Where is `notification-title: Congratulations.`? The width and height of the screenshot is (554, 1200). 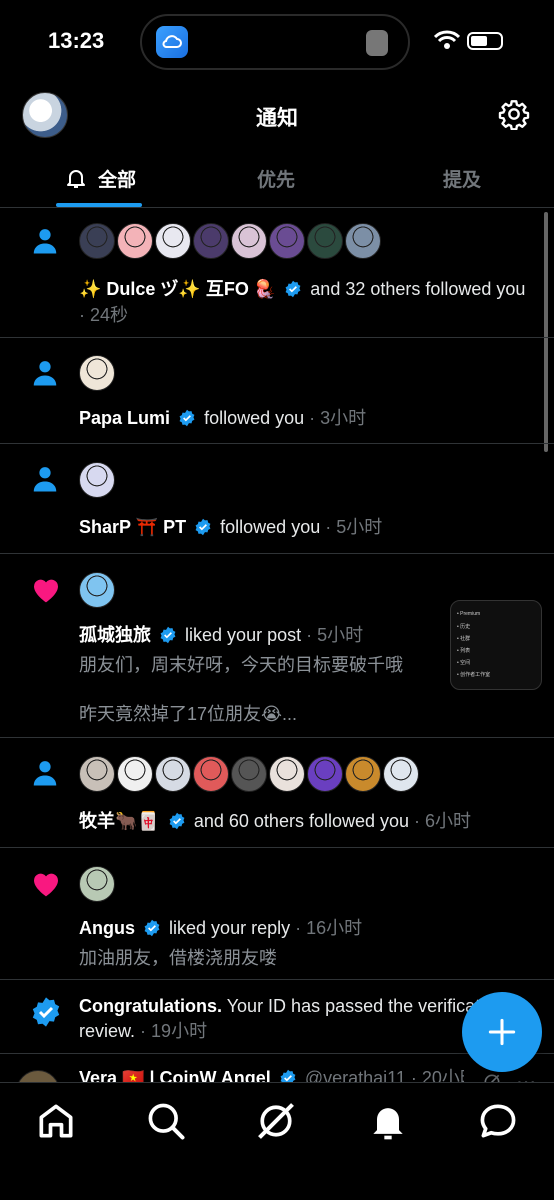
notification-title: Congratulations. is located at coordinates (150, 1006).